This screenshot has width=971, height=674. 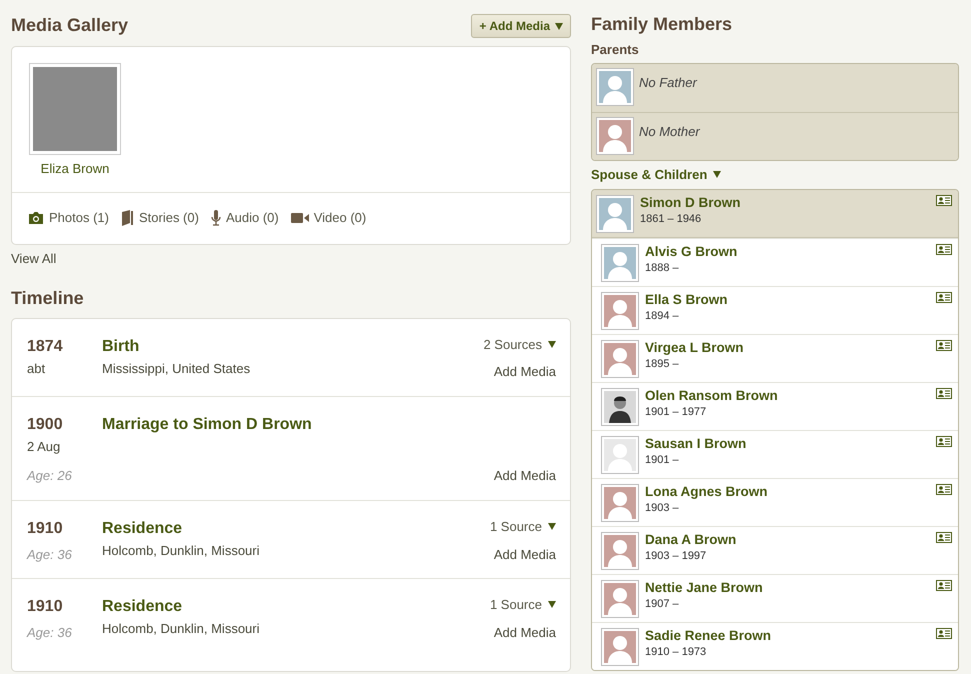 What do you see at coordinates (328, 218) in the screenshot?
I see `media-count-link: Video (0)` at bounding box center [328, 218].